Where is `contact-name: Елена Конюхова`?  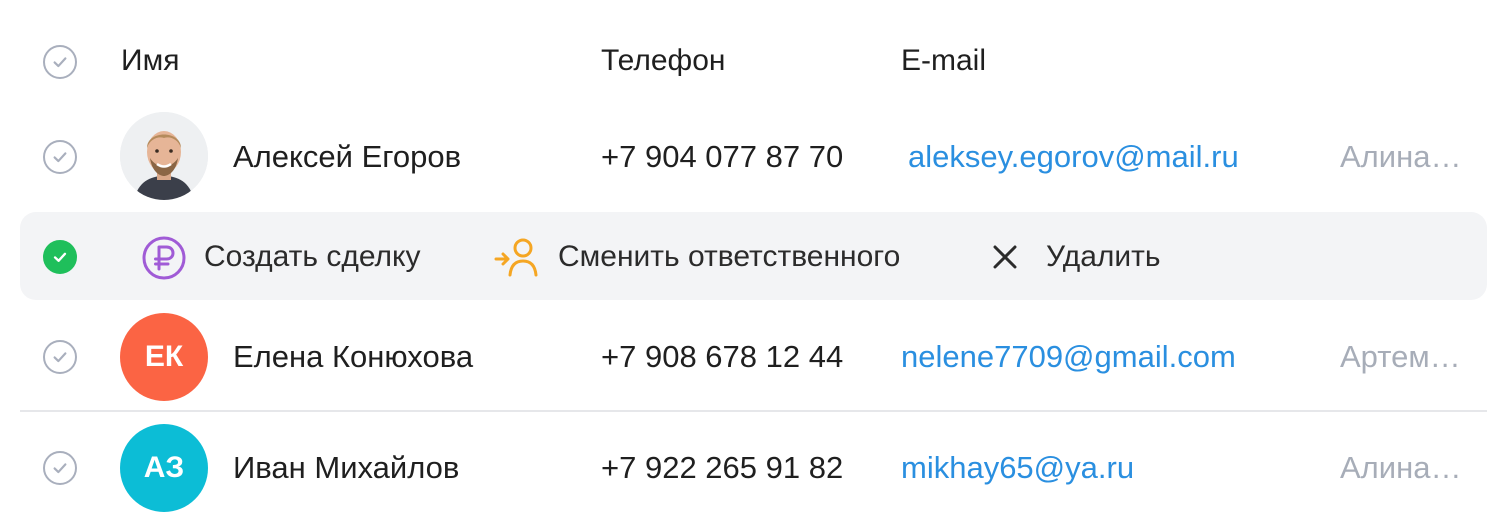 contact-name: Елена Конюхова is located at coordinates (353, 357).